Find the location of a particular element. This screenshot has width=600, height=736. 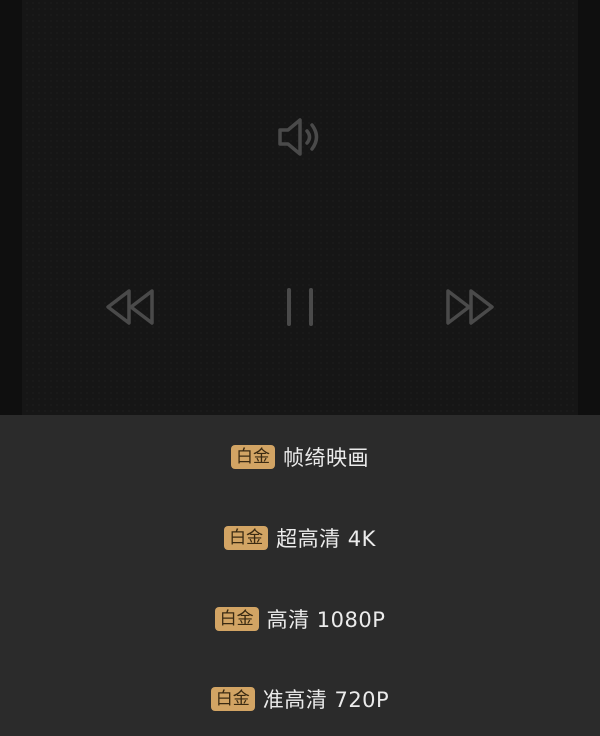

quality-option-label: 超高清 4K is located at coordinates (326, 539).